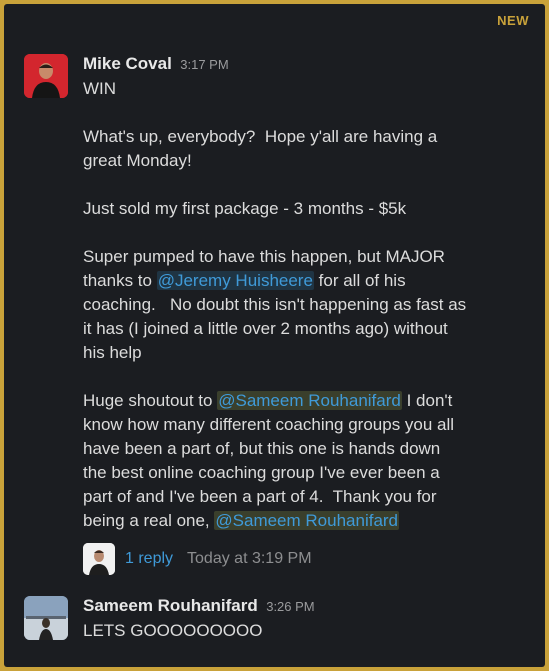 The height and width of the screenshot is (671, 549). I want to click on timestamp: 3:17 PM, so click(204, 64).